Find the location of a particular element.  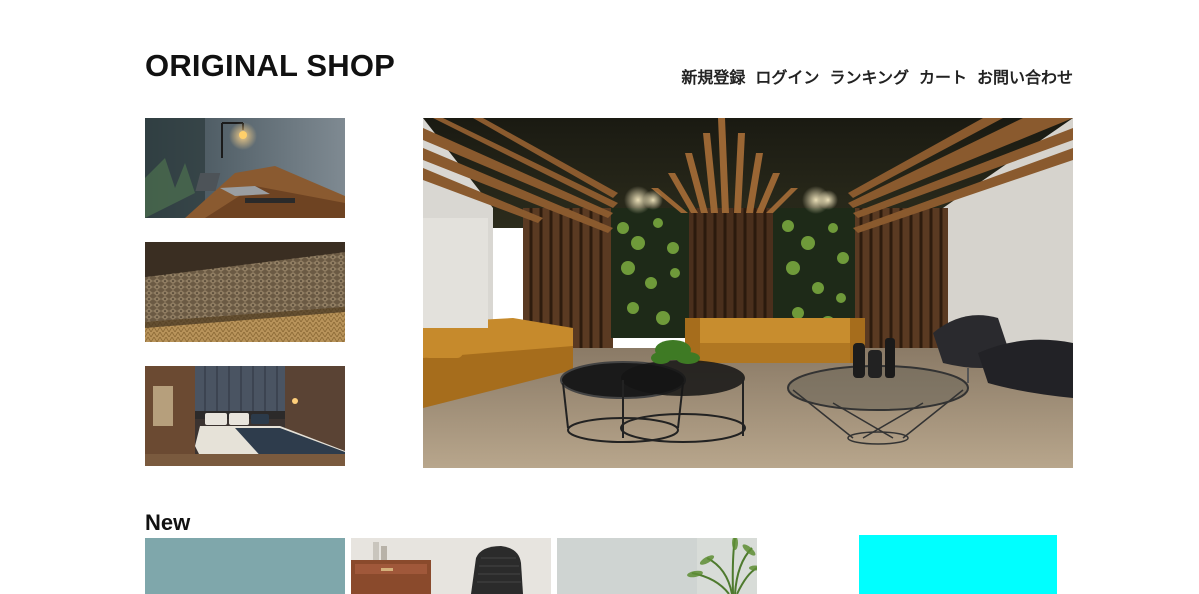

nav-signup-link: 新規登録 is located at coordinates (713, 76).